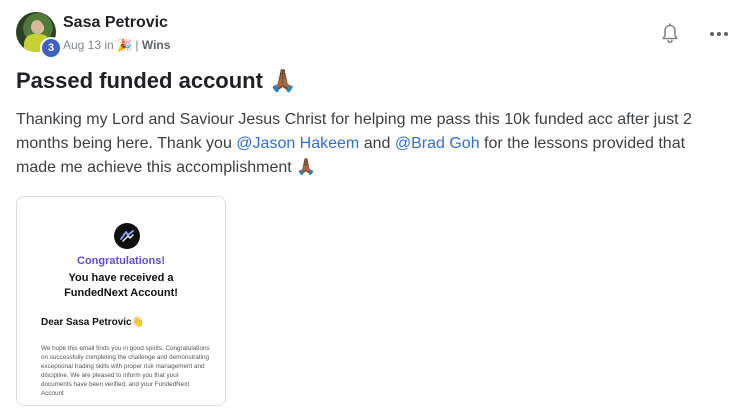  I want to click on email-greeting: Dear Sasa Petrovic👋, so click(93, 322).